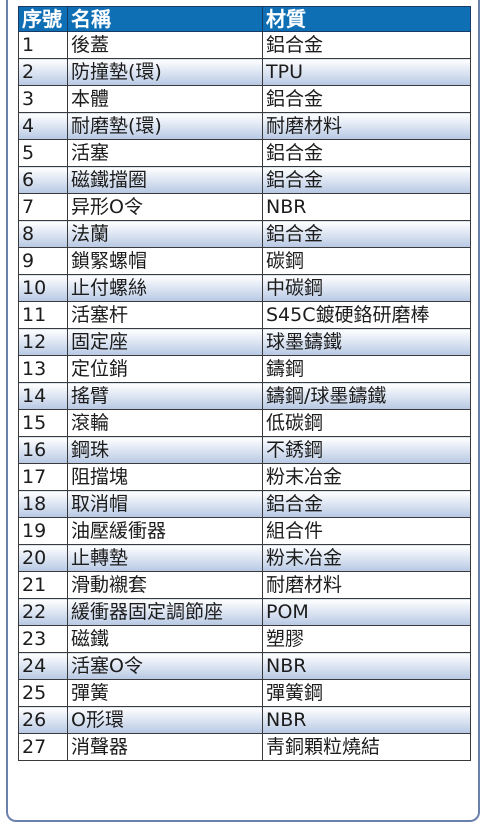 The image size is (486, 830). I want to click on header-name: 名稱, so click(165, 19).